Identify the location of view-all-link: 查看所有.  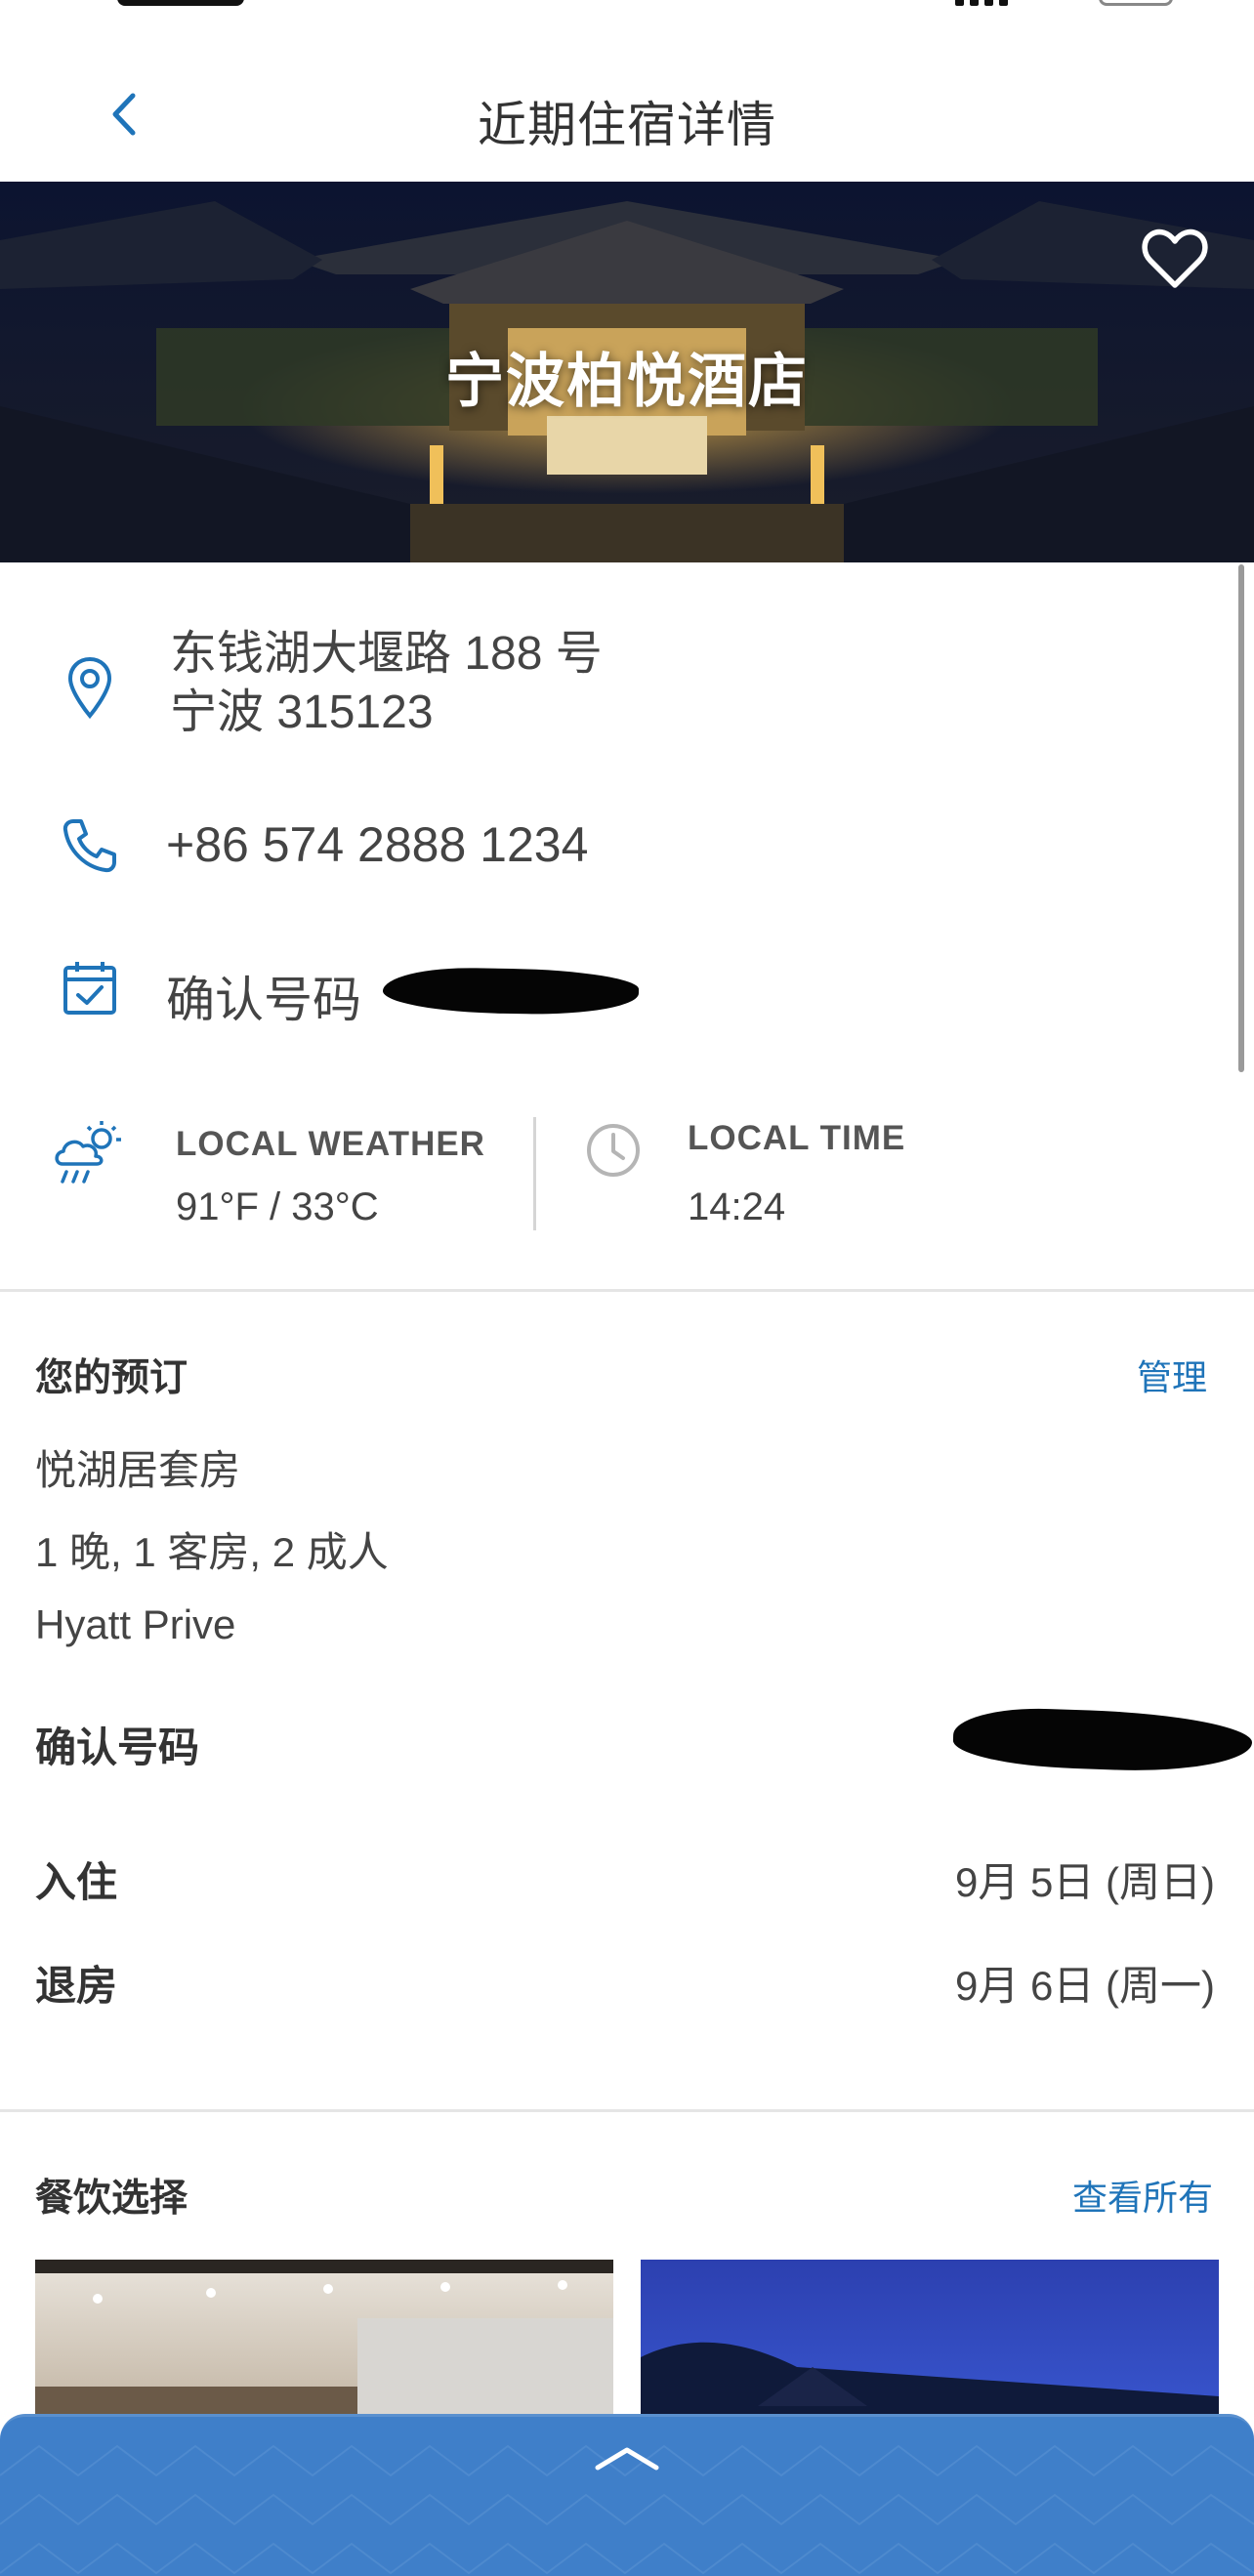
(1143, 2195).